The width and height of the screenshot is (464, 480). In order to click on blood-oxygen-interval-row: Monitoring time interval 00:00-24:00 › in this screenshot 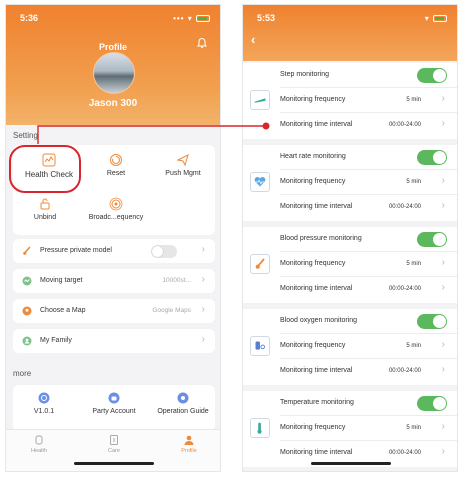, I will do `click(368, 371)`.